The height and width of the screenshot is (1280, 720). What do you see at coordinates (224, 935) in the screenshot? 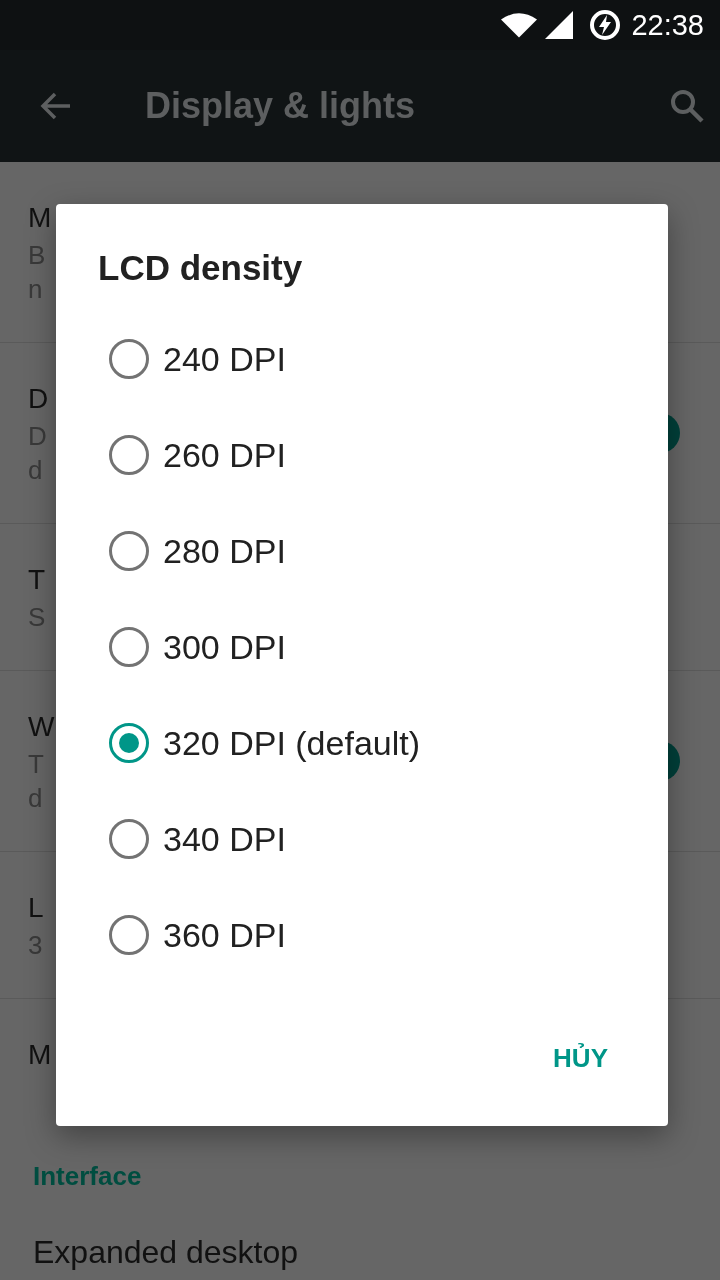
I see `option-label: 360 DPI` at bounding box center [224, 935].